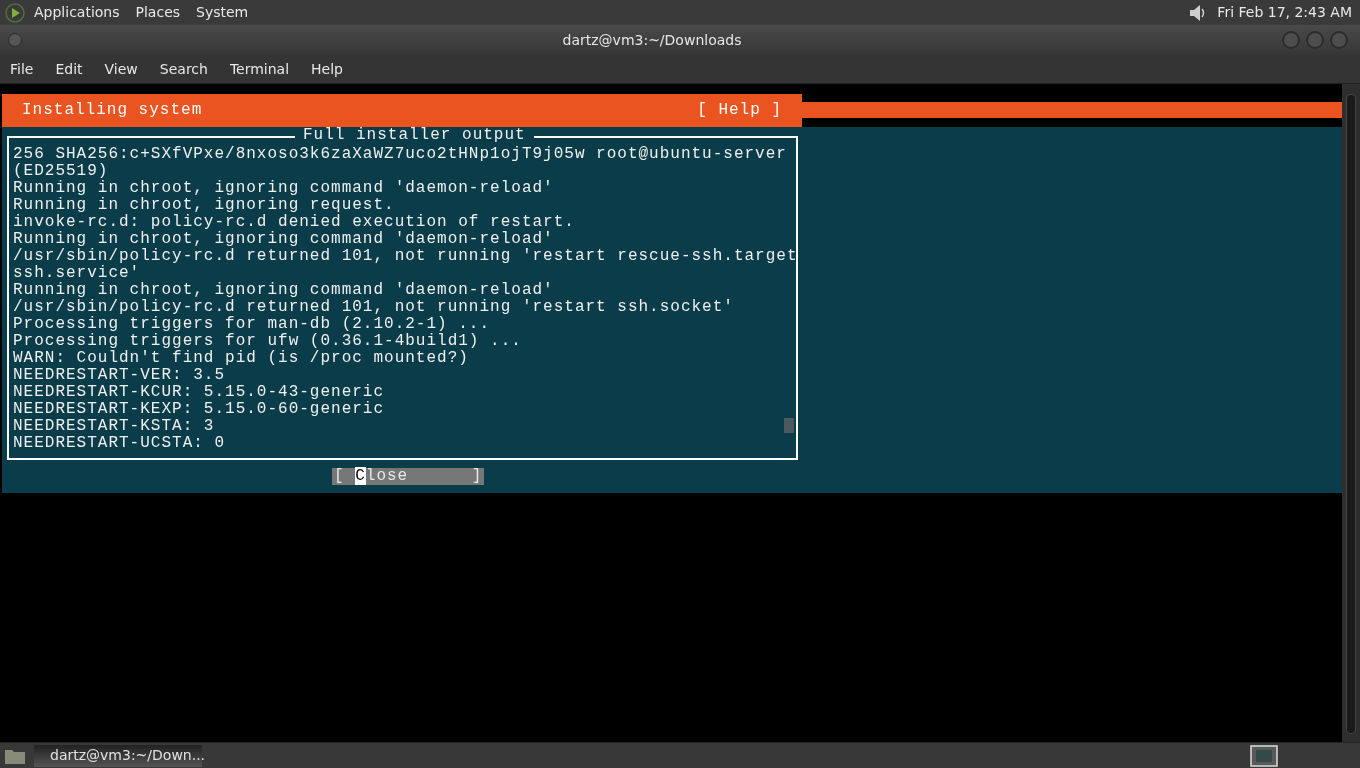 This screenshot has width=1360, height=768. Describe the element at coordinates (222, 12) in the screenshot. I see `panel-menu: System` at that location.